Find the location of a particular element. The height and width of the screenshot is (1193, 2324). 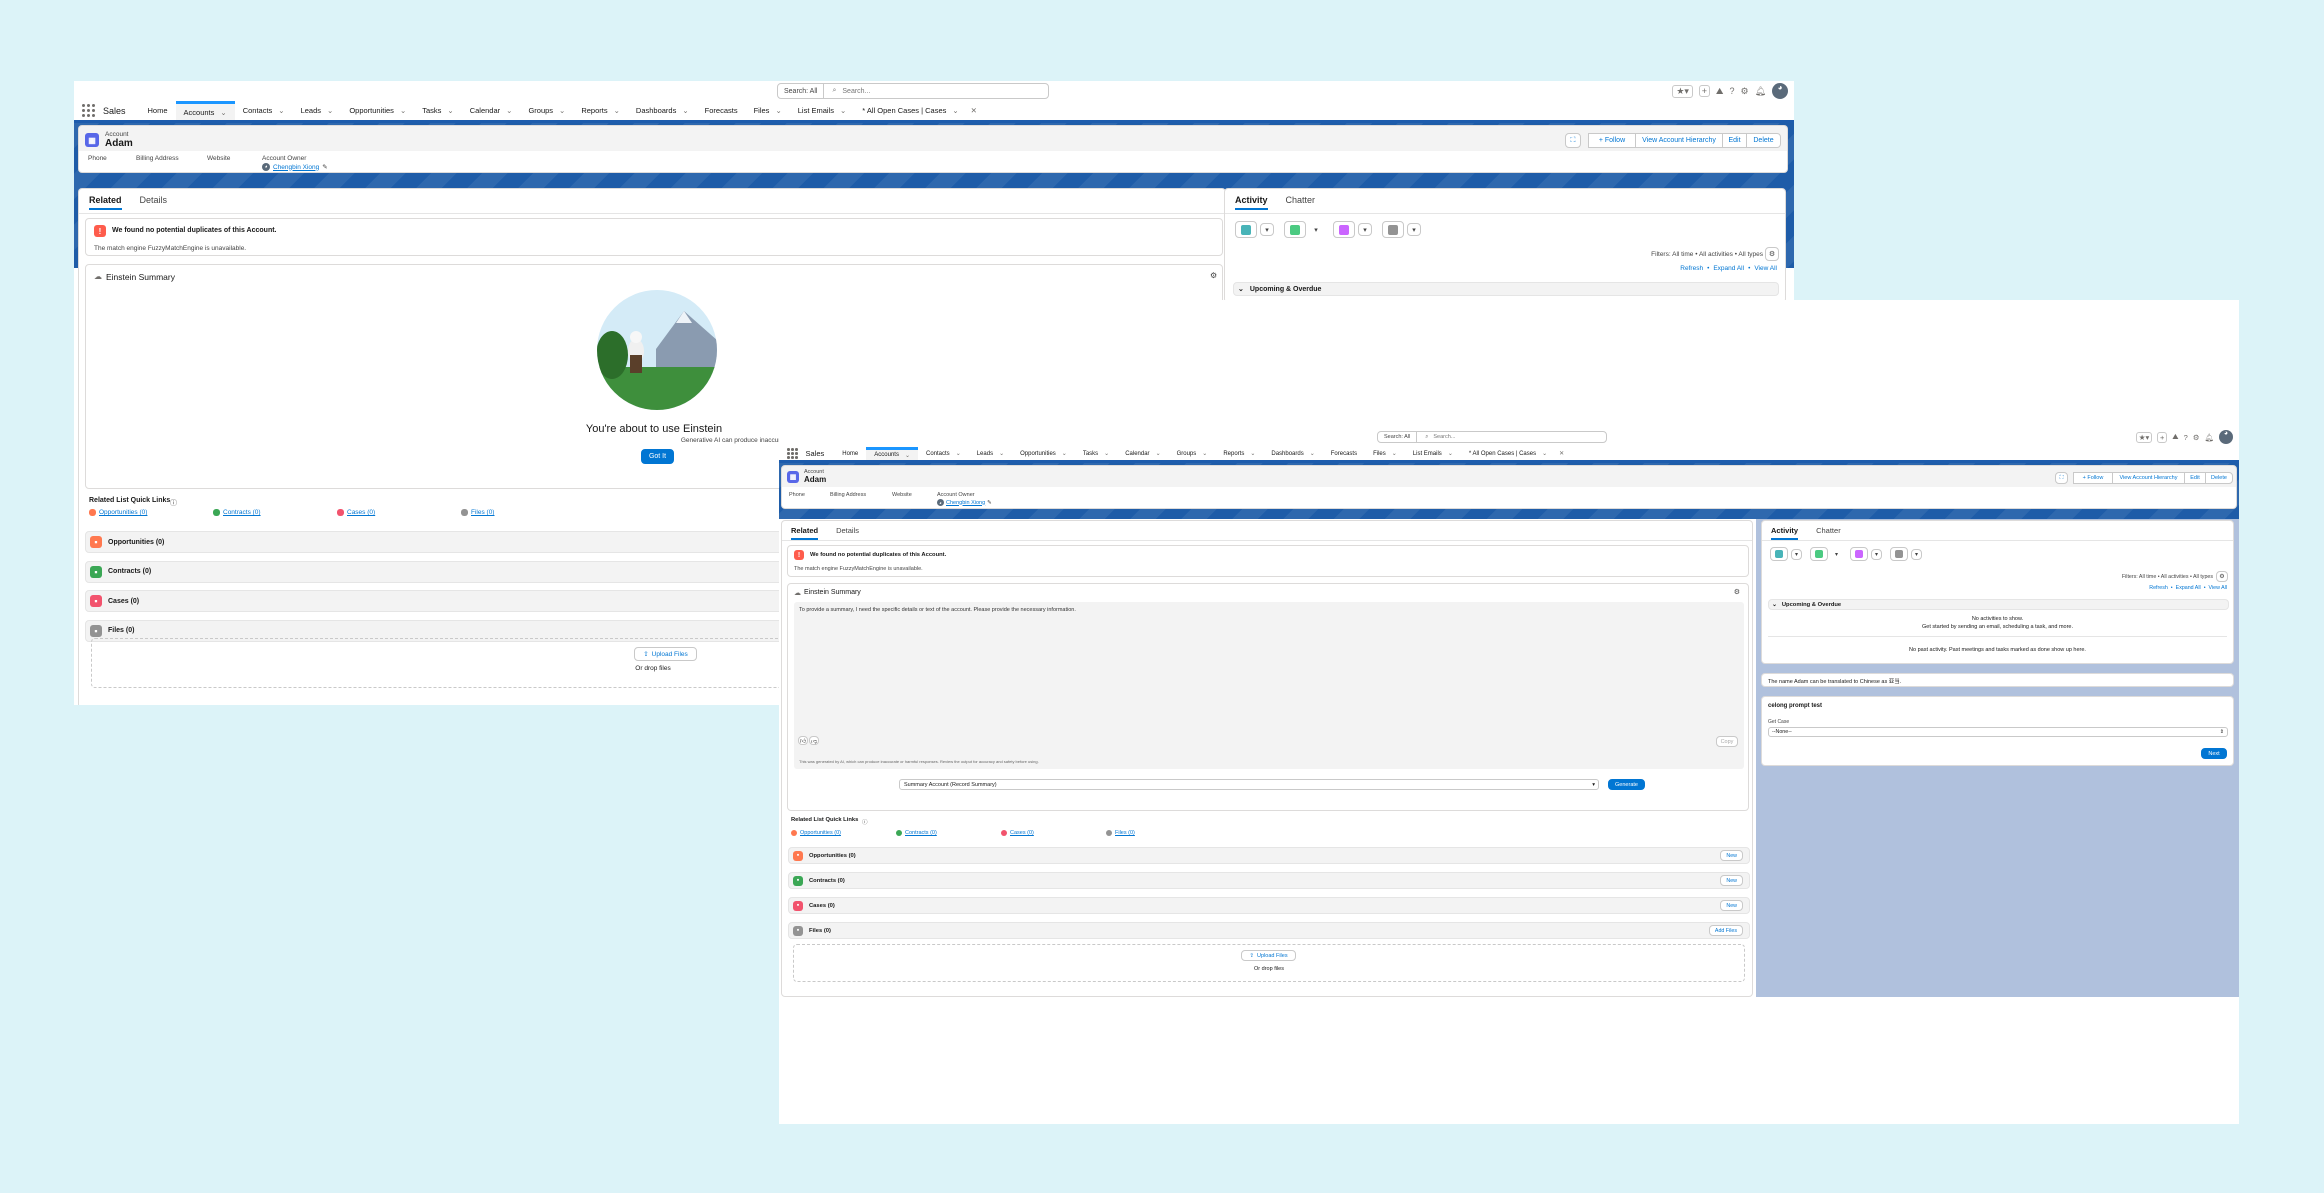

nav-item: Groups ⌄ is located at coordinates (1192, 453).